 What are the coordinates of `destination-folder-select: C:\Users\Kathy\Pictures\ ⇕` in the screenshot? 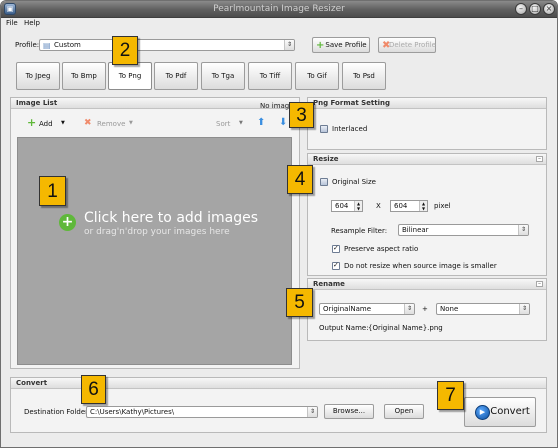 It's located at (202, 412).